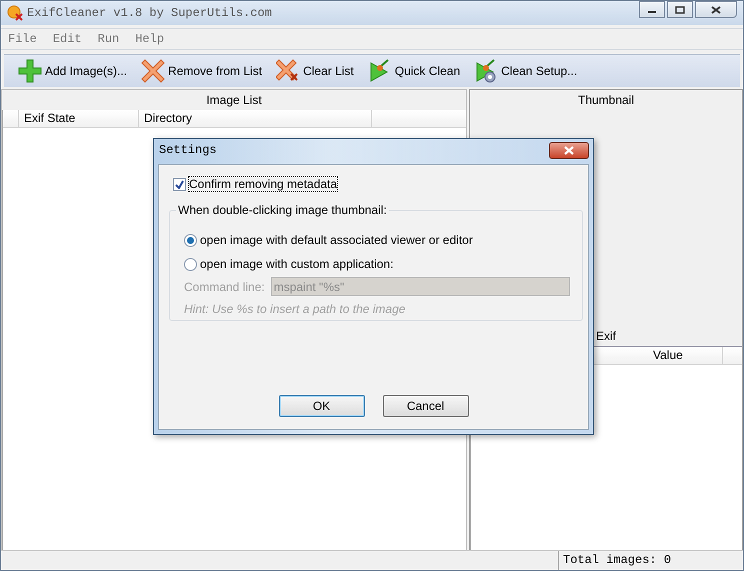  Describe the element at coordinates (263, 184) in the screenshot. I see `checkbox-label: Confirm removing metadata` at that location.